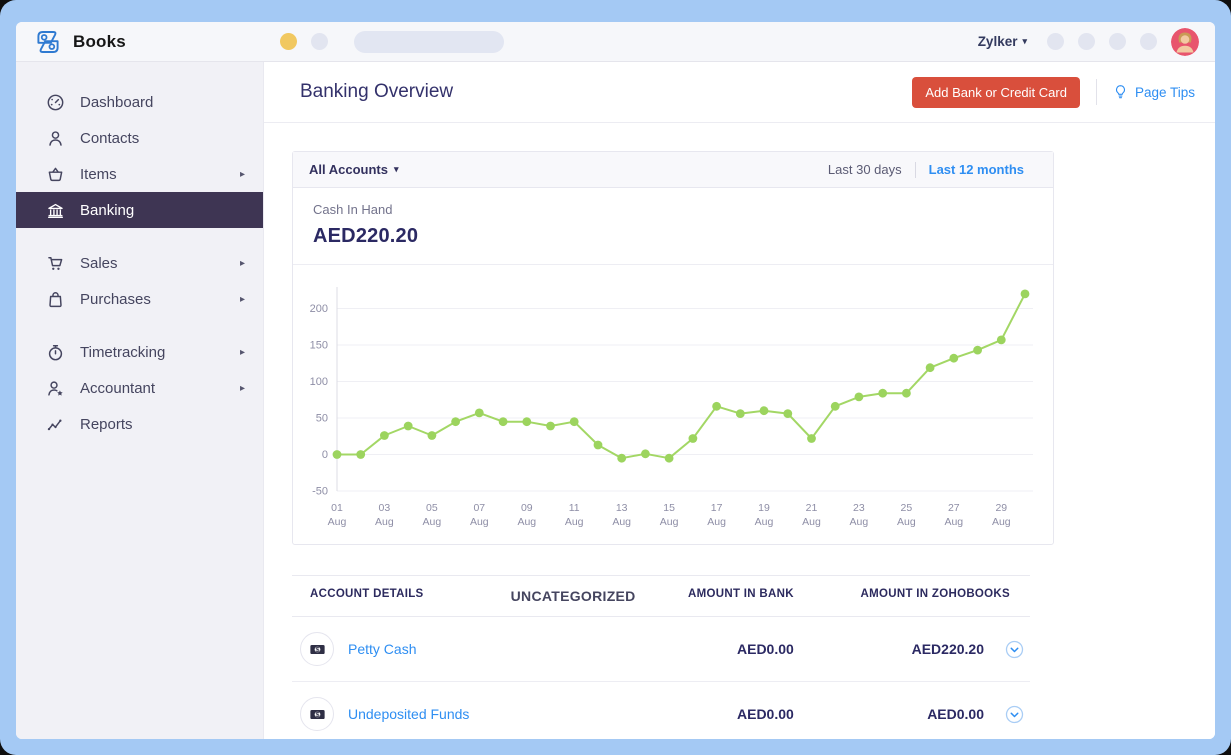  What do you see at coordinates (739, 122) in the screenshot?
I see `header-divider` at bounding box center [739, 122].